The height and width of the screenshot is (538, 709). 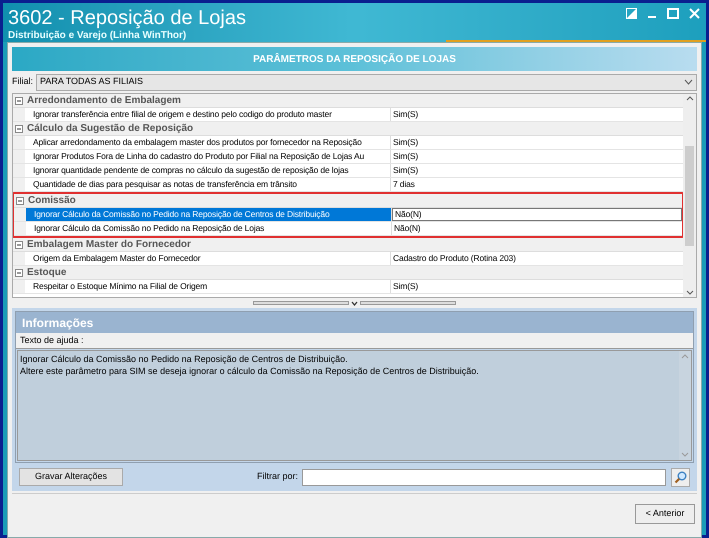 What do you see at coordinates (694, 13) in the screenshot?
I see `close-icon` at bounding box center [694, 13].